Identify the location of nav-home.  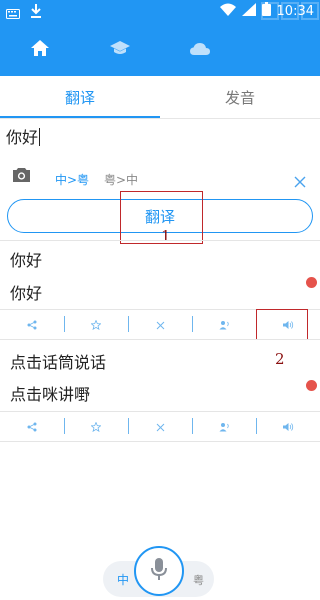
(40, 50).